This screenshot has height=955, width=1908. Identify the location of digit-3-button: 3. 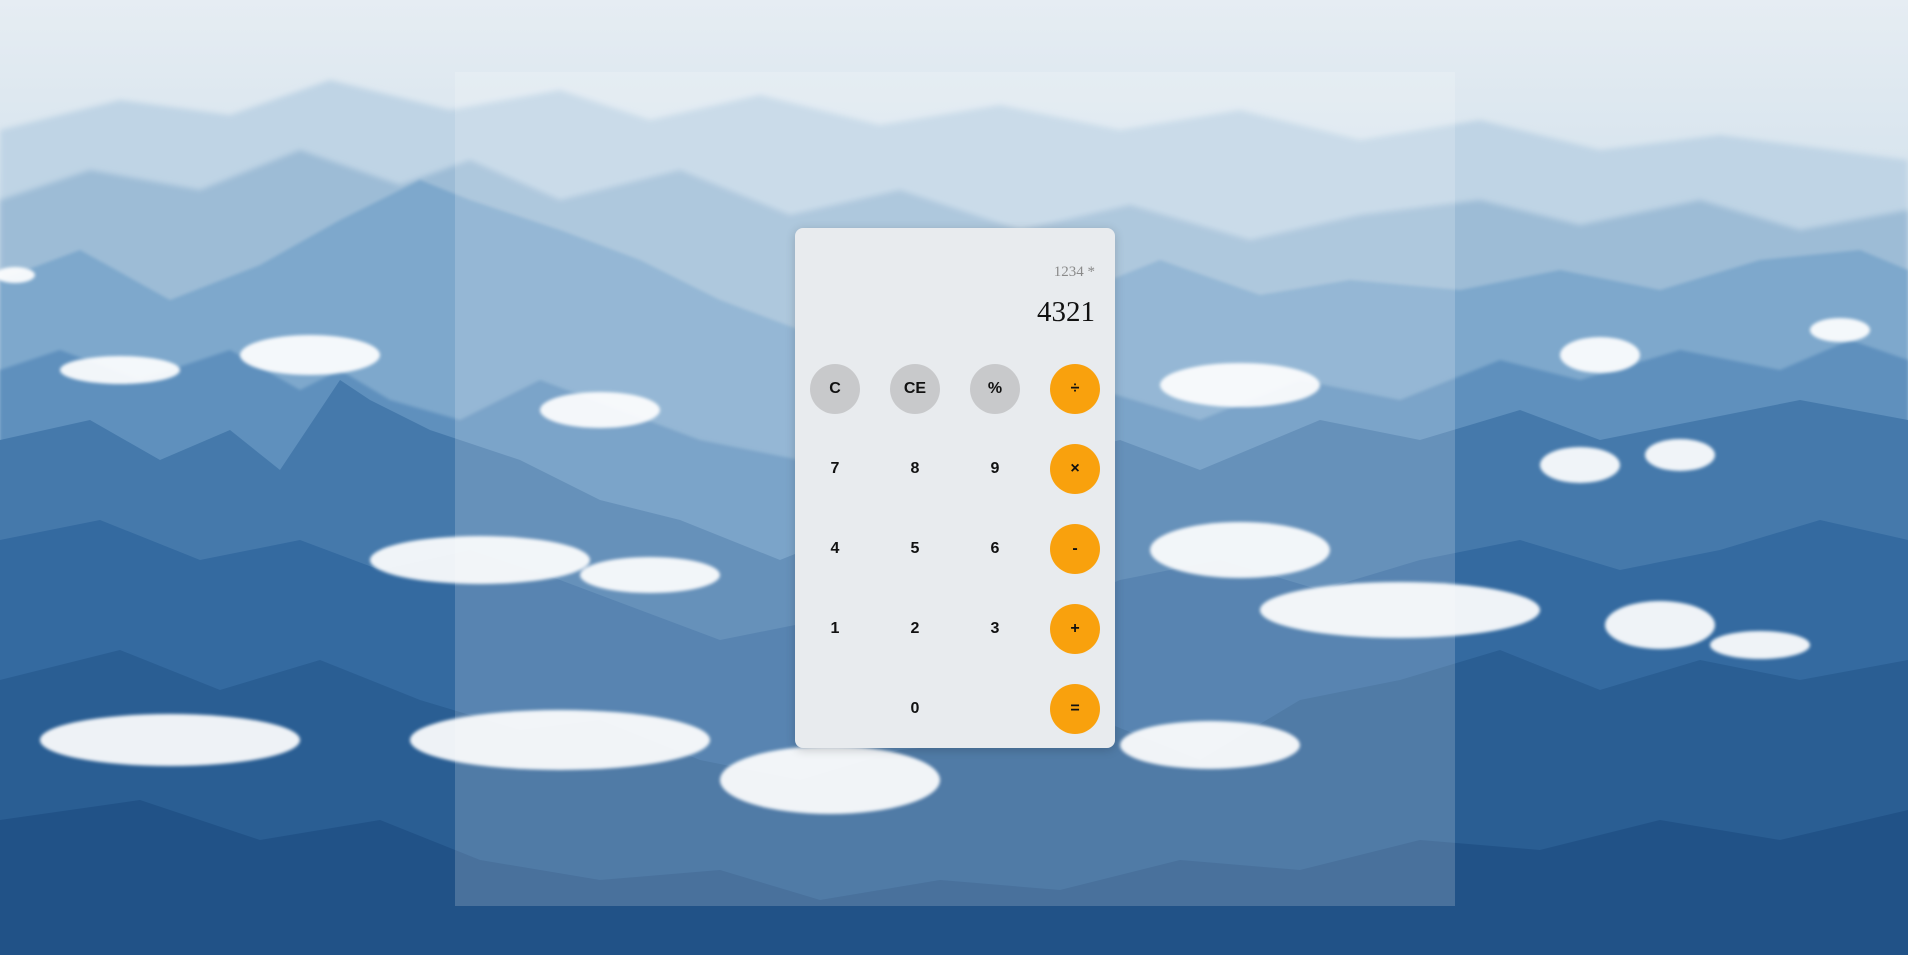
(995, 629).